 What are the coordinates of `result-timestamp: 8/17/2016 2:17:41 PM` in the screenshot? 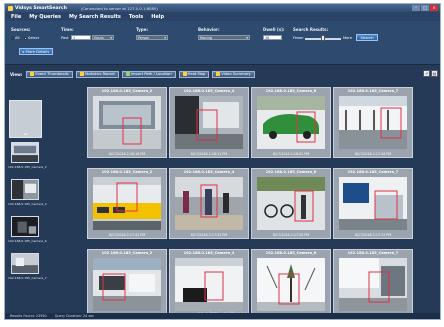 It's located at (127, 235).